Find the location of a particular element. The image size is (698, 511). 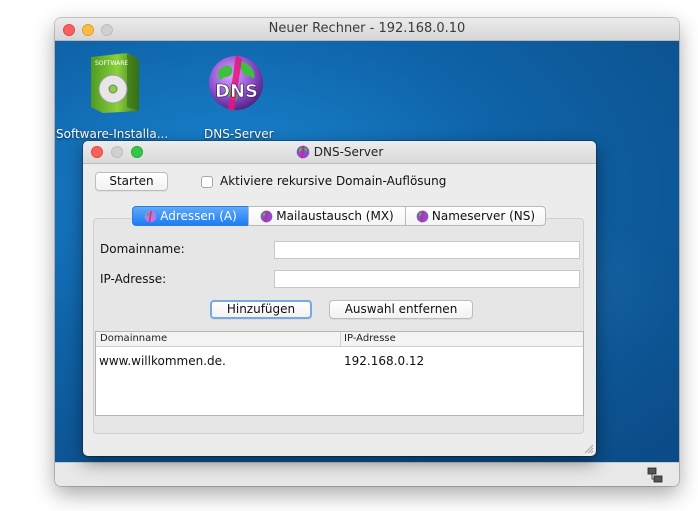

dns-titlebar: DNS-Server is located at coordinates (339, 152).